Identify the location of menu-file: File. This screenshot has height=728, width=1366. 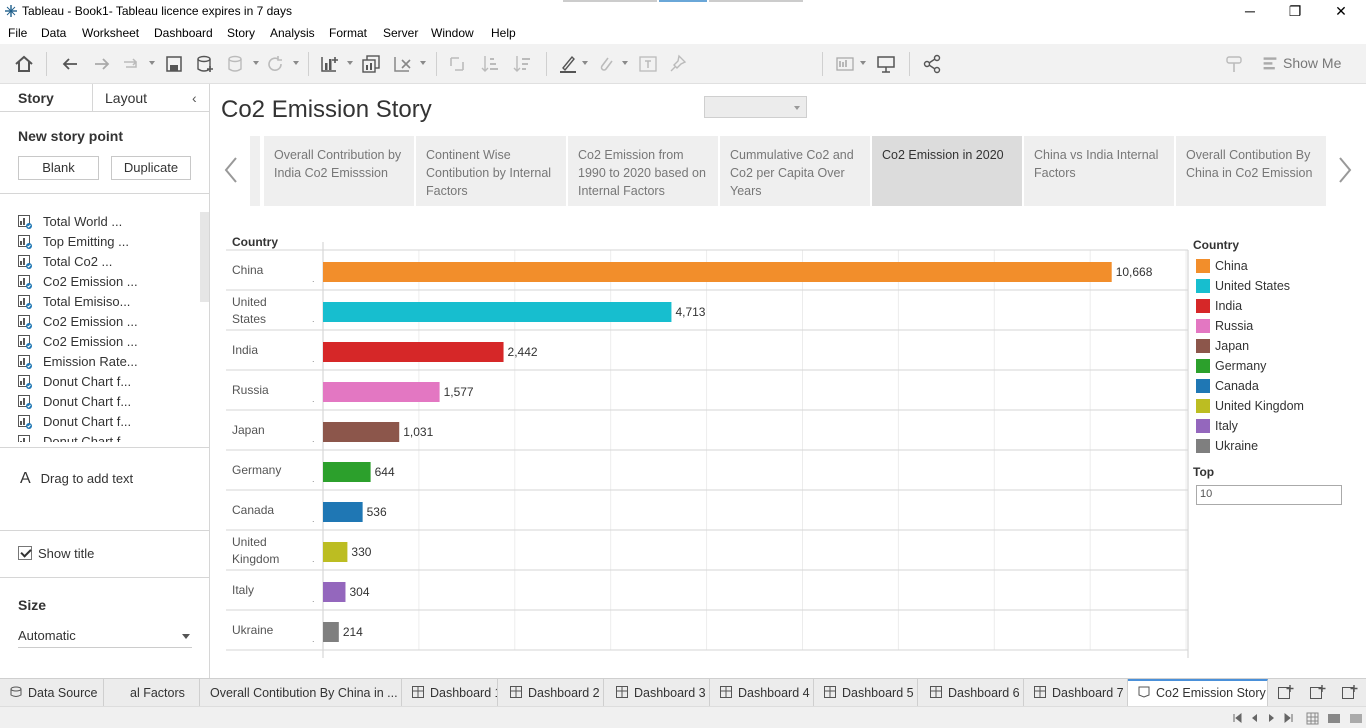
(17, 33).